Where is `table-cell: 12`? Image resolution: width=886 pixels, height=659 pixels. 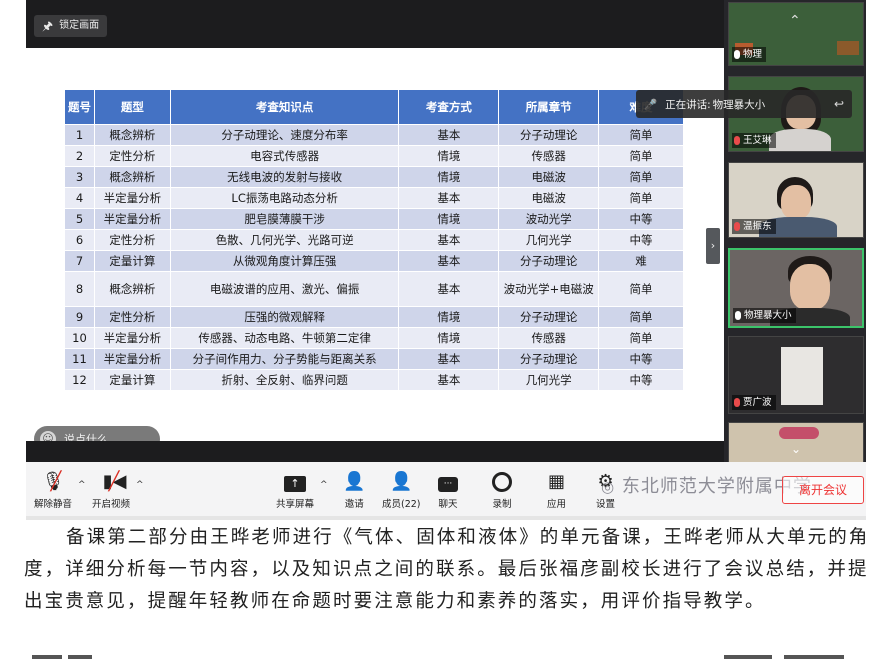 table-cell: 12 is located at coordinates (79, 380).